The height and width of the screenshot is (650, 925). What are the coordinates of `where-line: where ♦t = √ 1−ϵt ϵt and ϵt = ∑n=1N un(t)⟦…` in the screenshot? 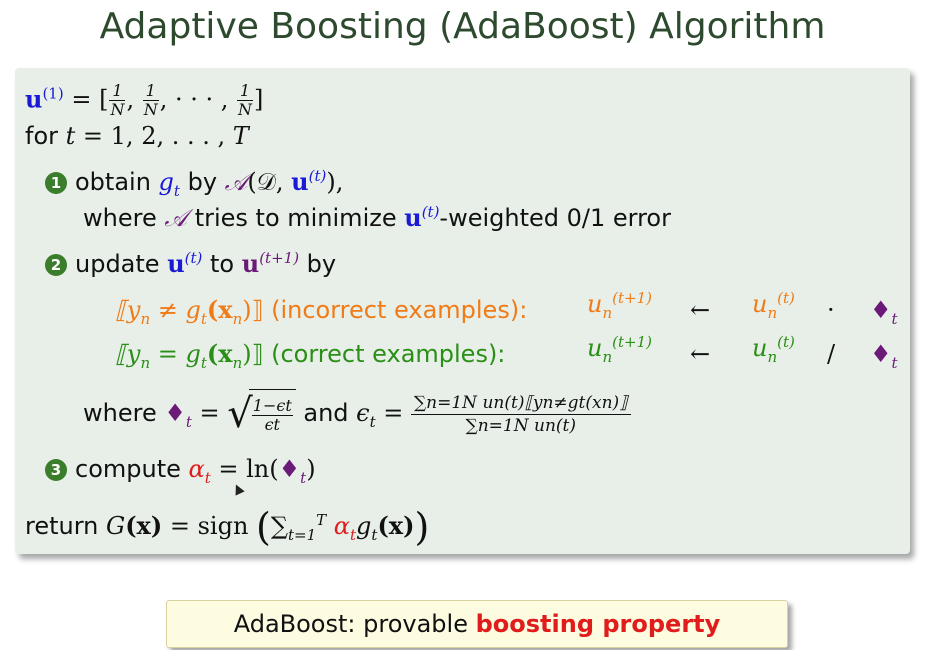 It's located at (357, 414).